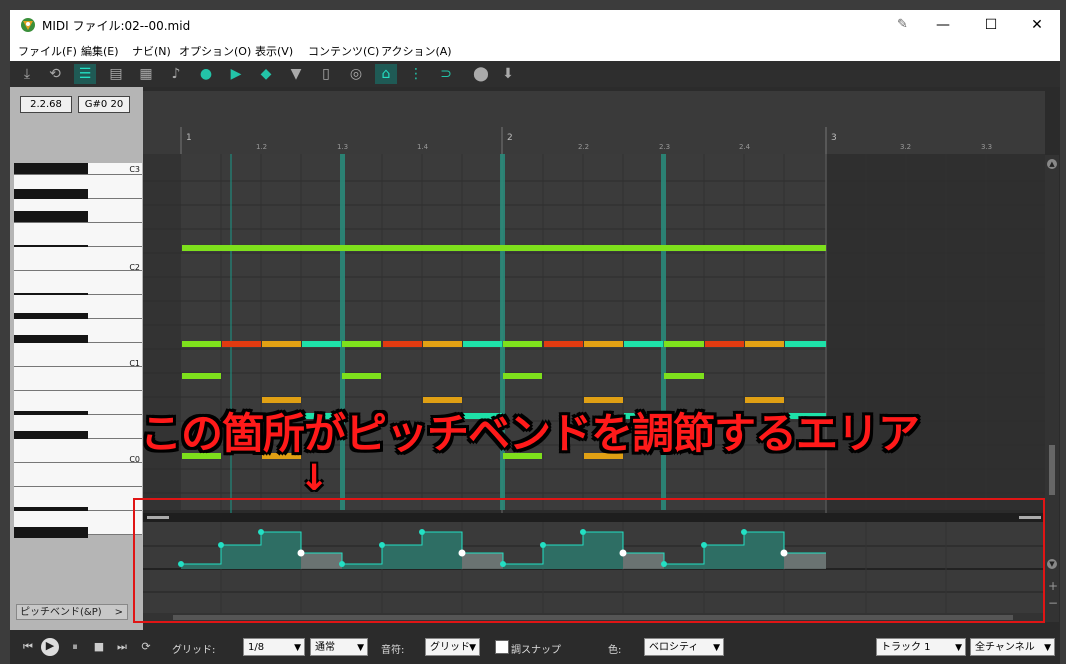 The image size is (1066, 664). Describe the element at coordinates (206, 74) in the screenshot. I see `track-list-icon: ●` at that location.